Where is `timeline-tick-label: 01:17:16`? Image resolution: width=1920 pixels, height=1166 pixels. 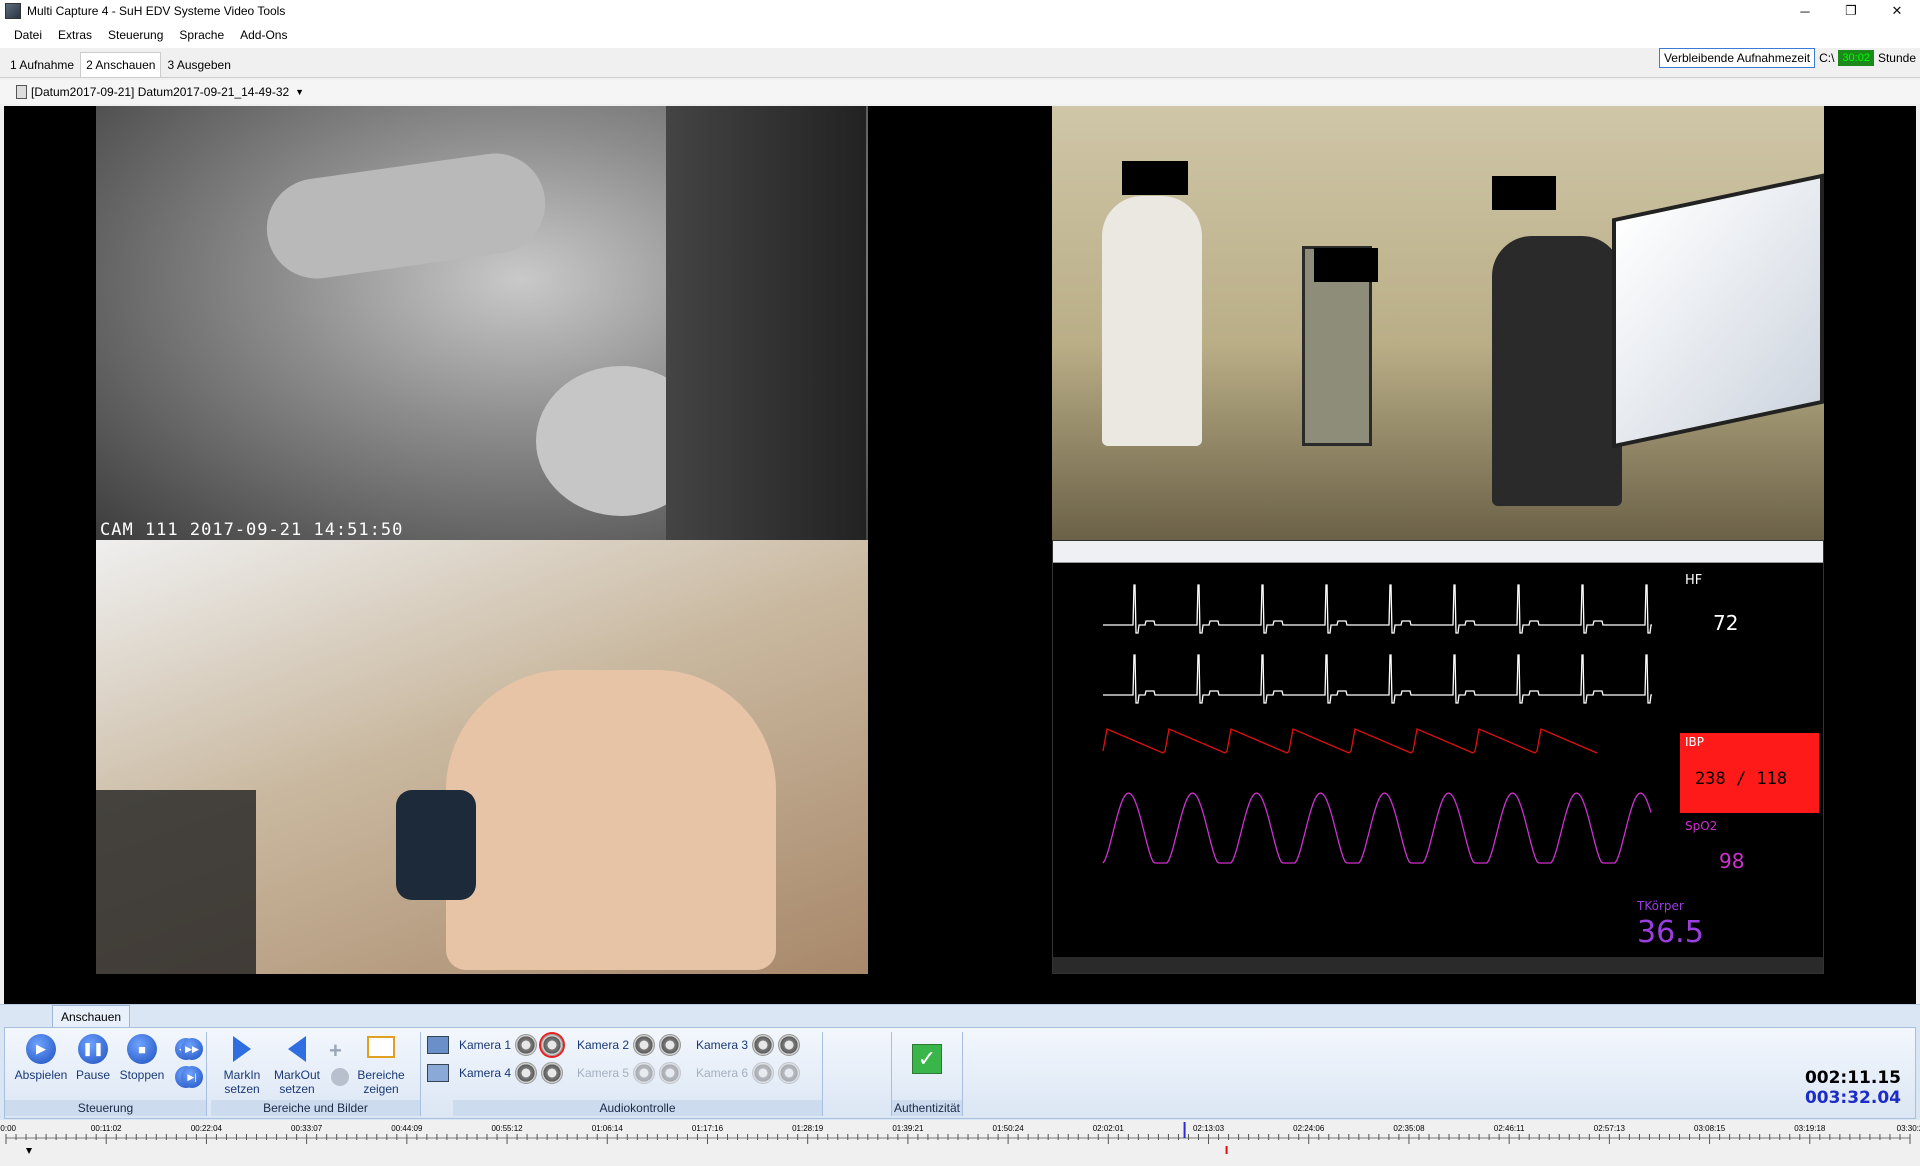 timeline-tick-label: 01:17:16 is located at coordinates (708, 1128).